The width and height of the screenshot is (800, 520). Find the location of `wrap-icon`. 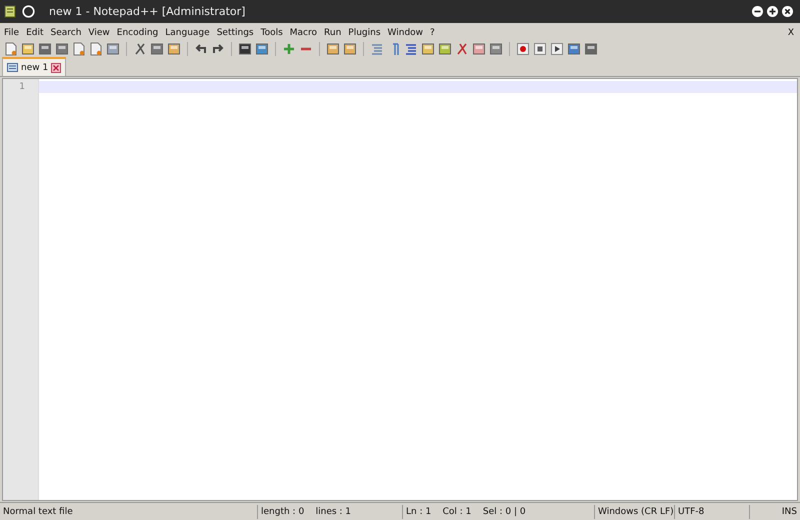

wrap-icon is located at coordinates (377, 49).